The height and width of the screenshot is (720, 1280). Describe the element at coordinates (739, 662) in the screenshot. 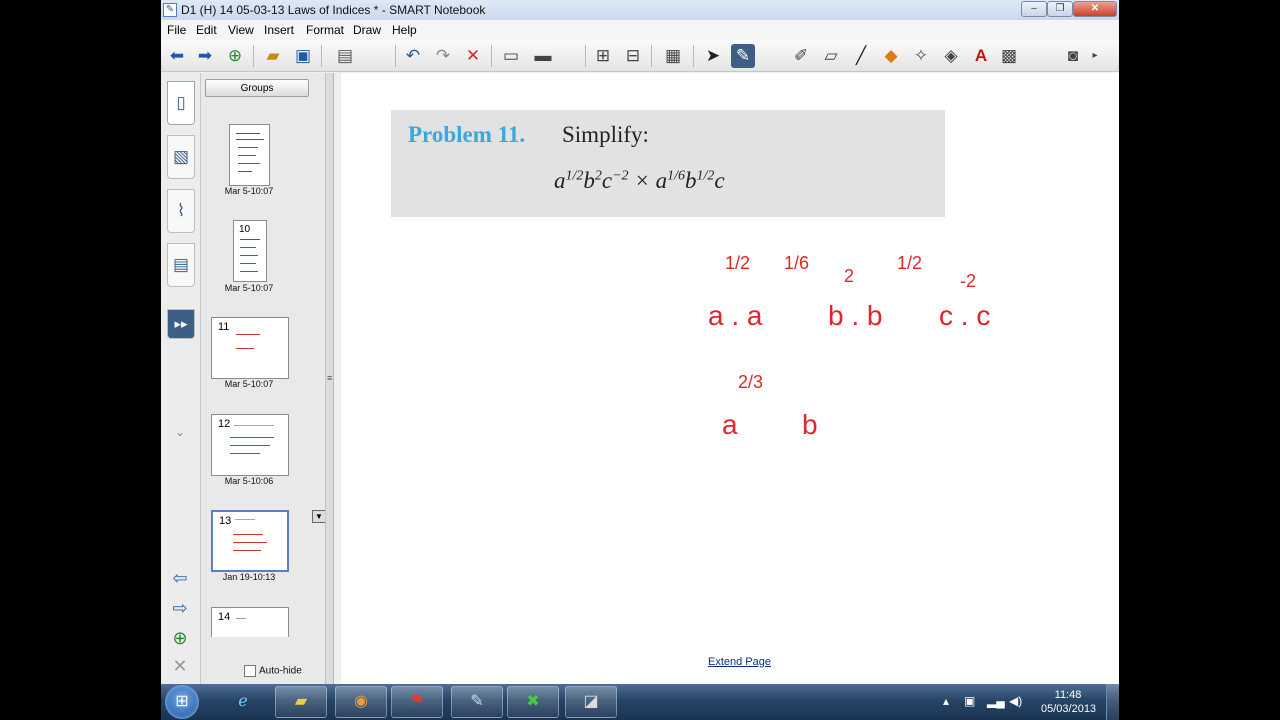

I see `extend-page-link: Extend Page` at that location.